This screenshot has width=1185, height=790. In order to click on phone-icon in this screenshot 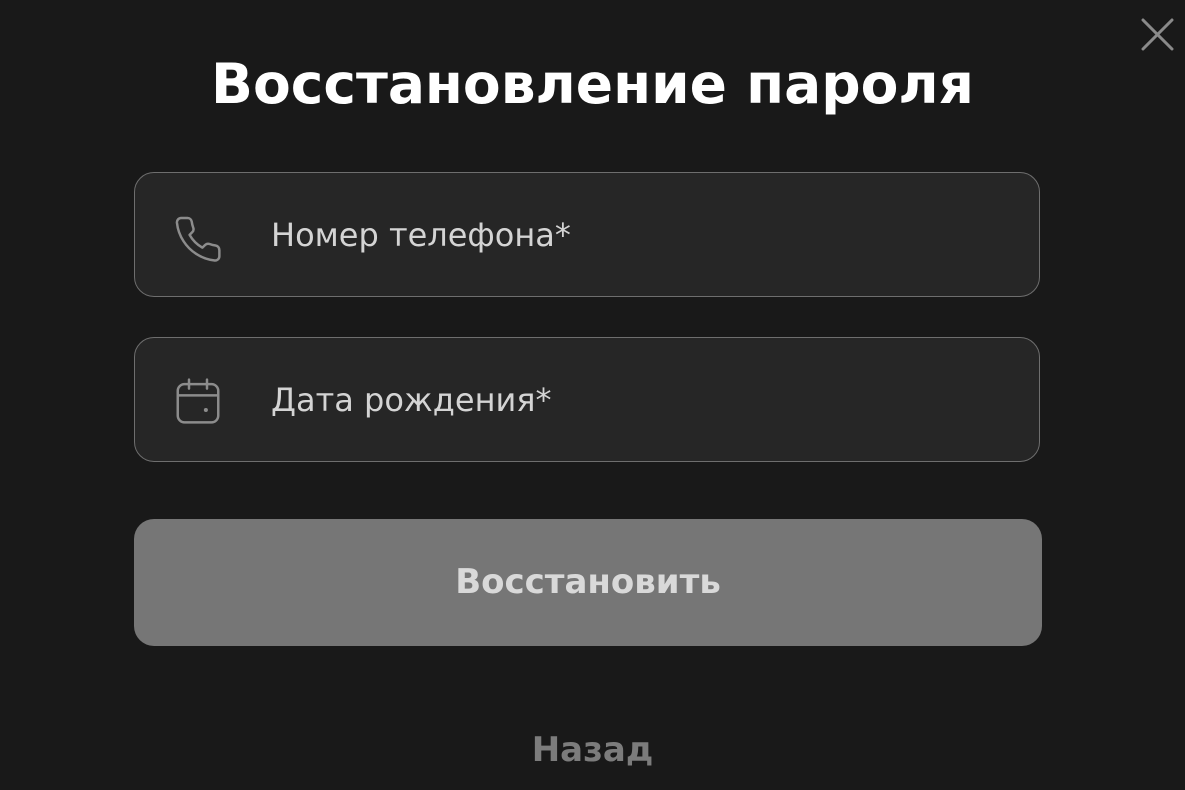, I will do `click(198, 236)`.